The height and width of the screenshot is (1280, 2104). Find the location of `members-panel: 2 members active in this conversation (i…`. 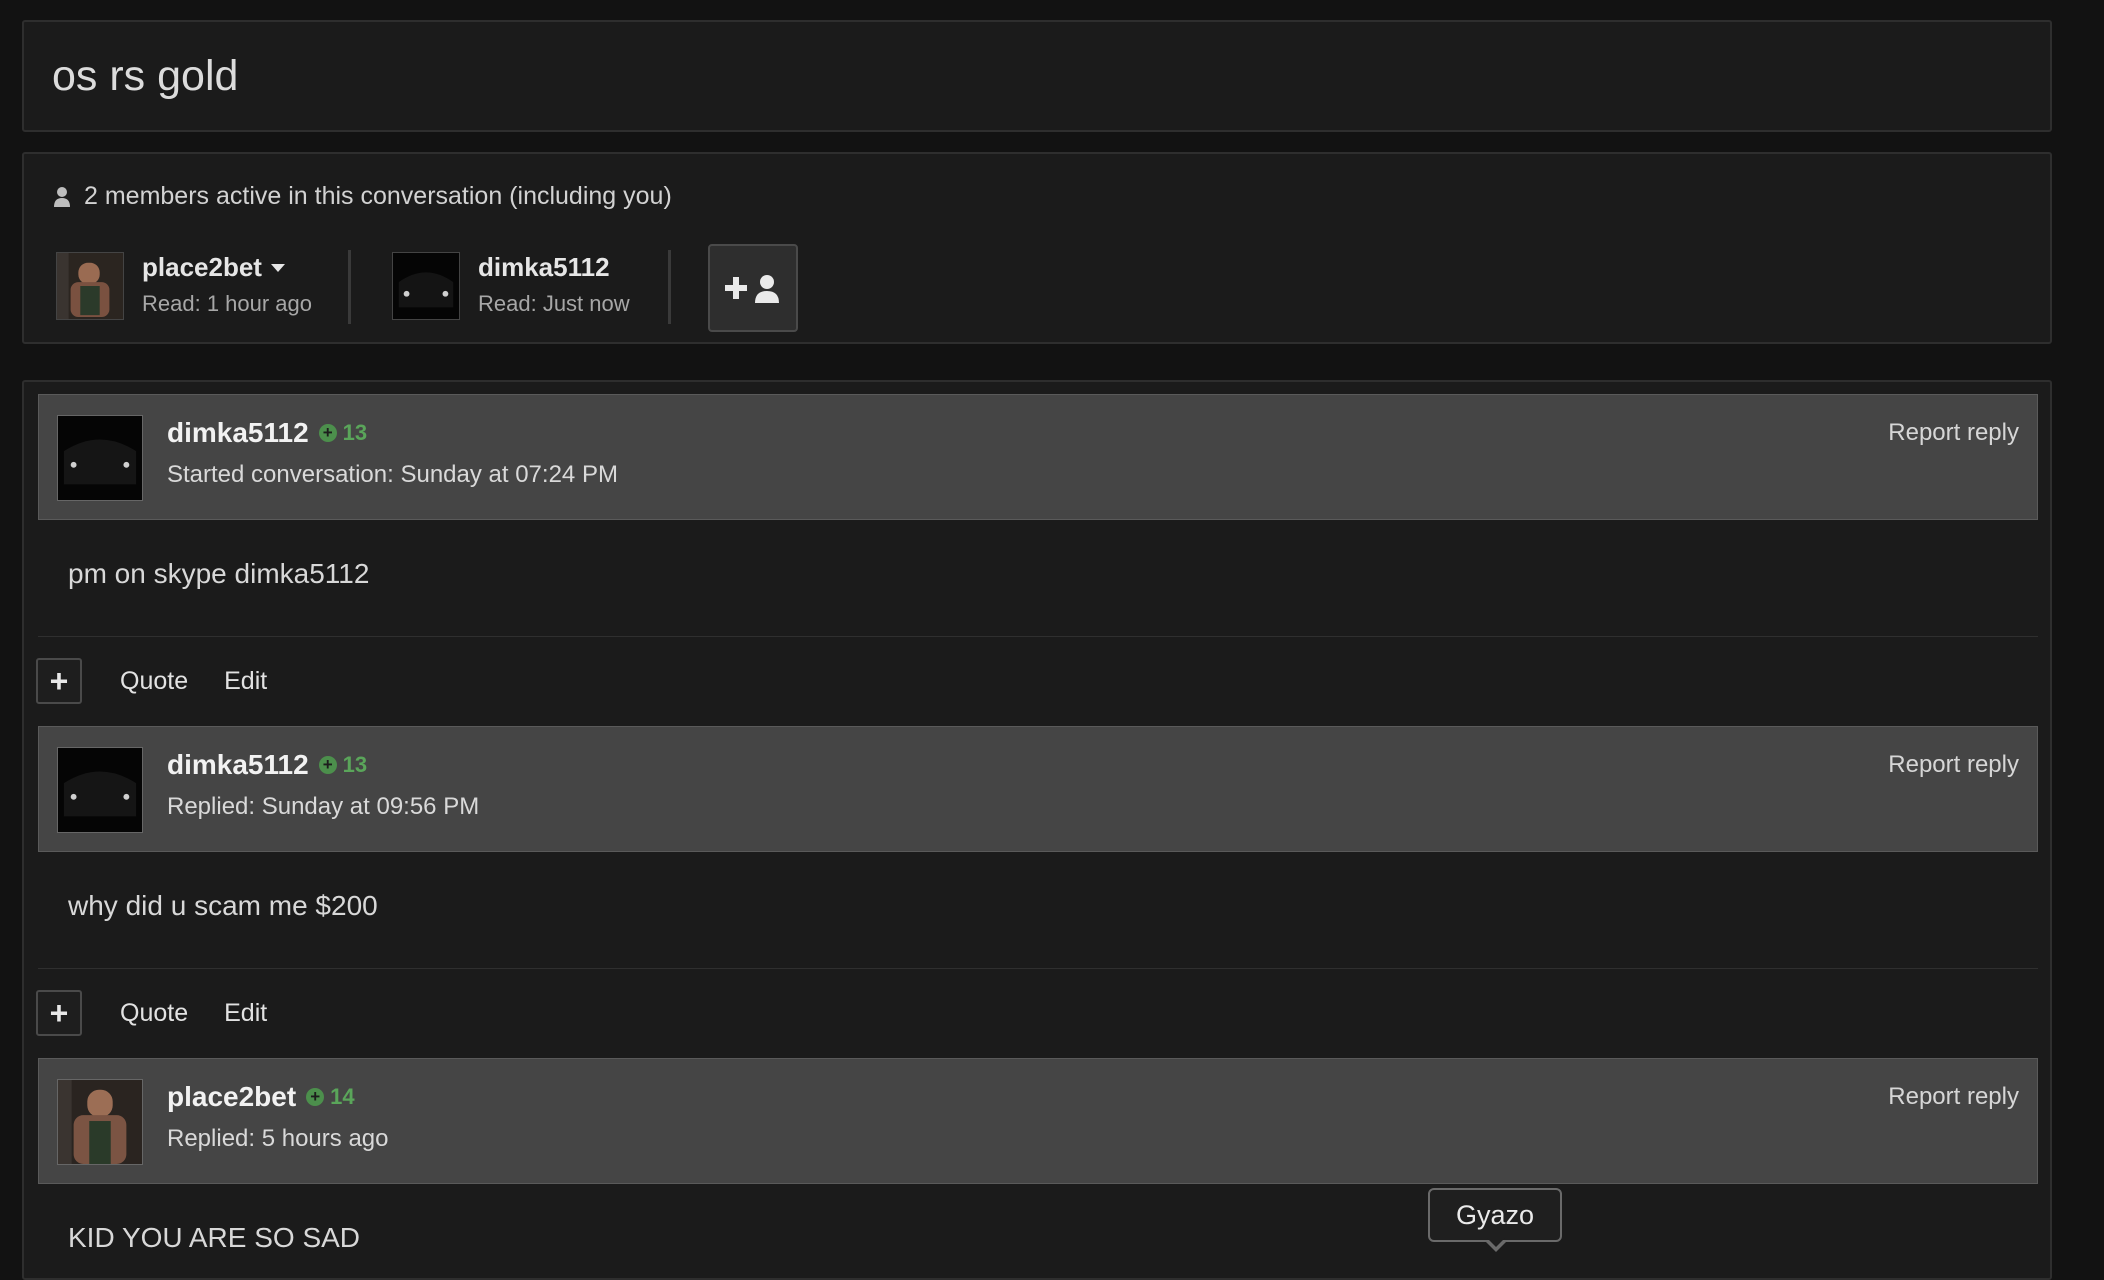

members-panel: 2 members active in this conversation (i… is located at coordinates (1037, 248).